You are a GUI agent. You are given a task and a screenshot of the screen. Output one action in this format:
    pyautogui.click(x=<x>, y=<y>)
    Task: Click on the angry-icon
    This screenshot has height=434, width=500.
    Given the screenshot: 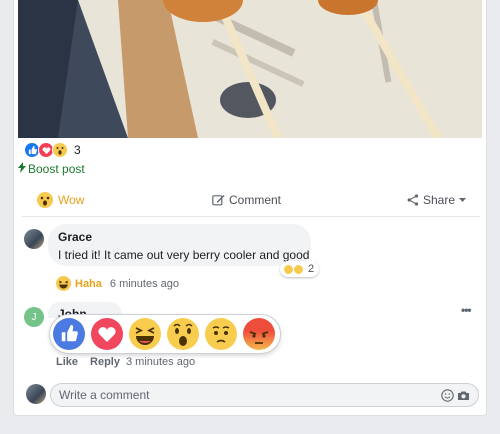 What is the action you would take?
    pyautogui.click(x=259, y=337)
    